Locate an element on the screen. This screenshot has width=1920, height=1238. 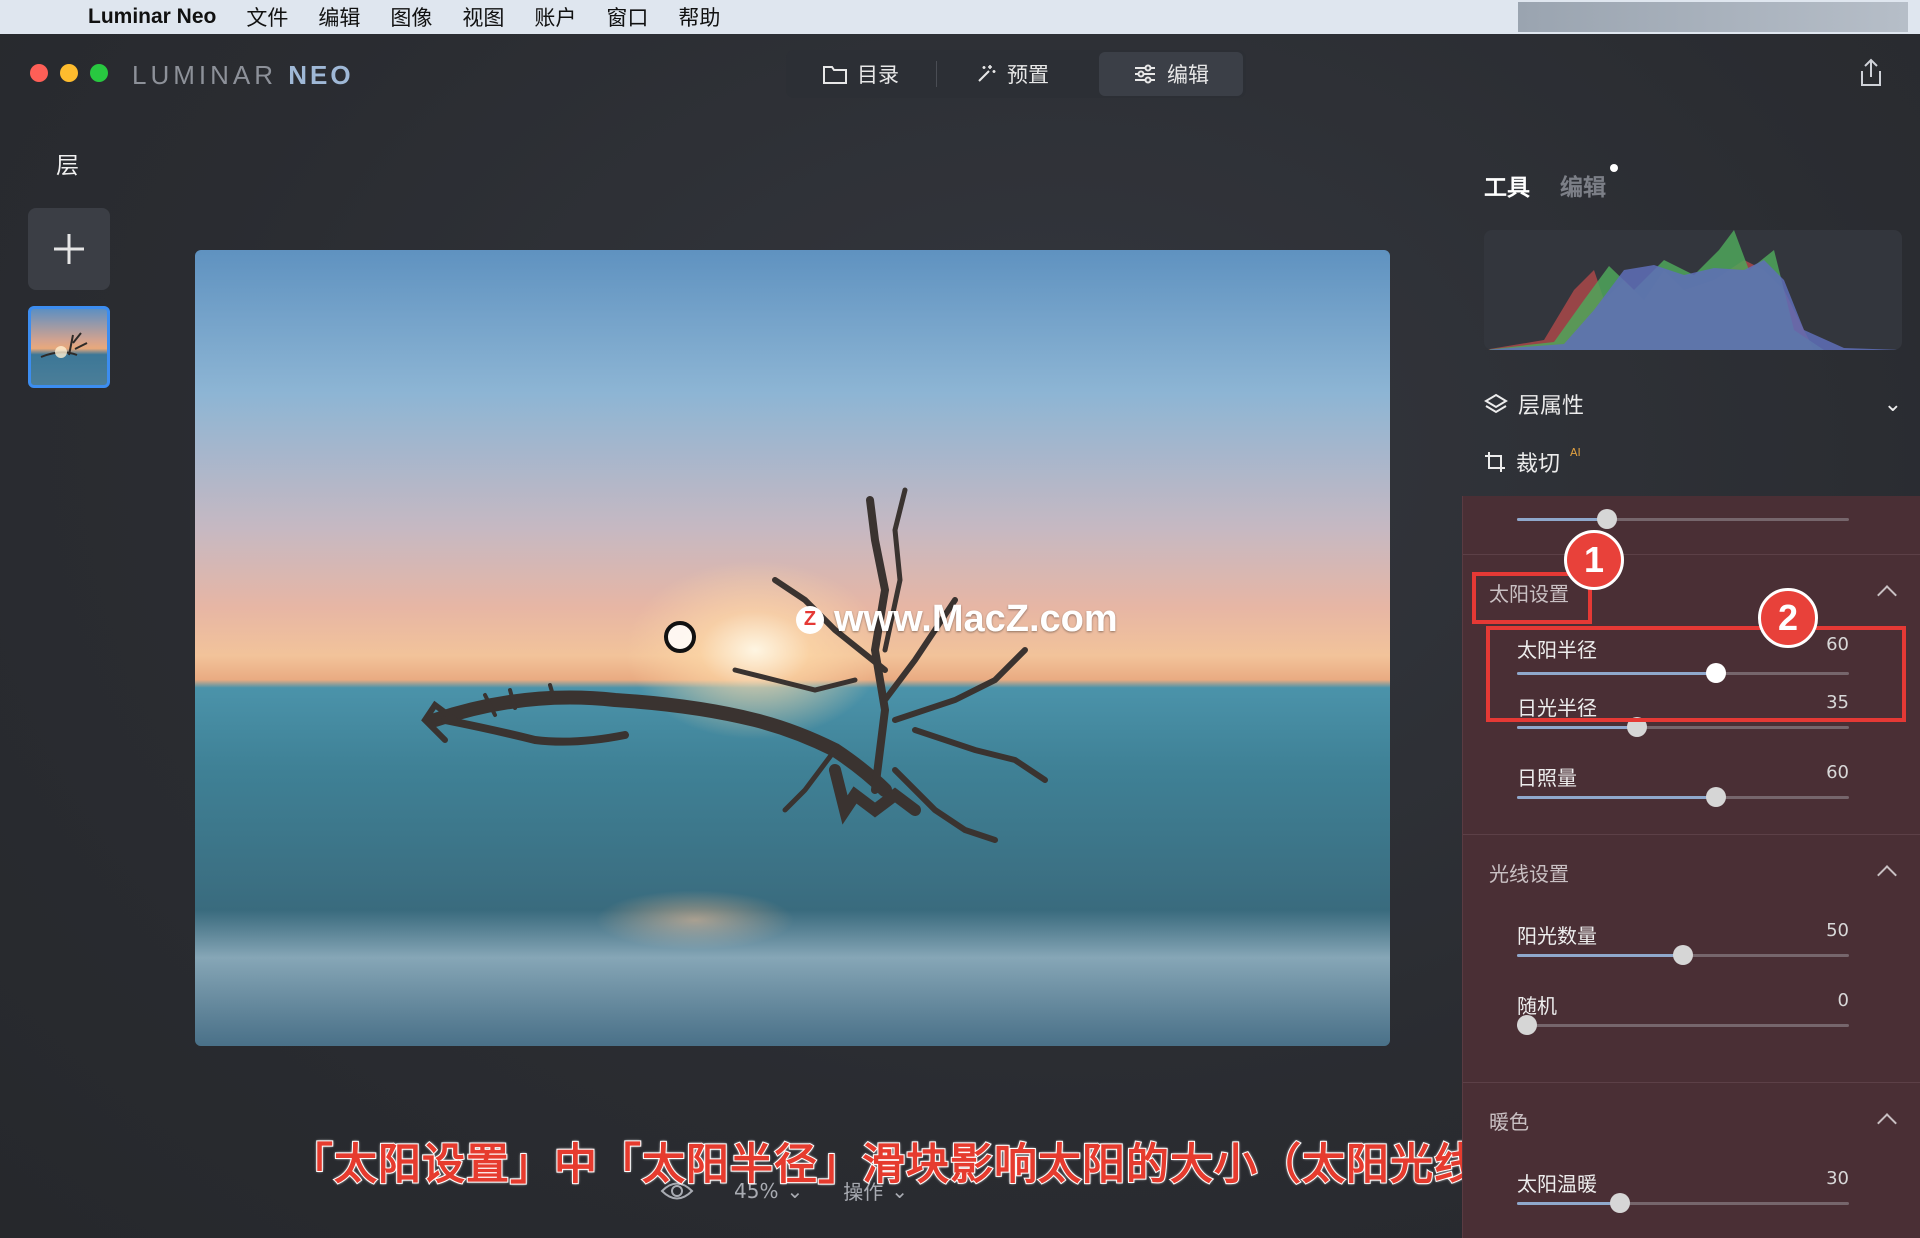
sun-position-handle is located at coordinates (680, 637).